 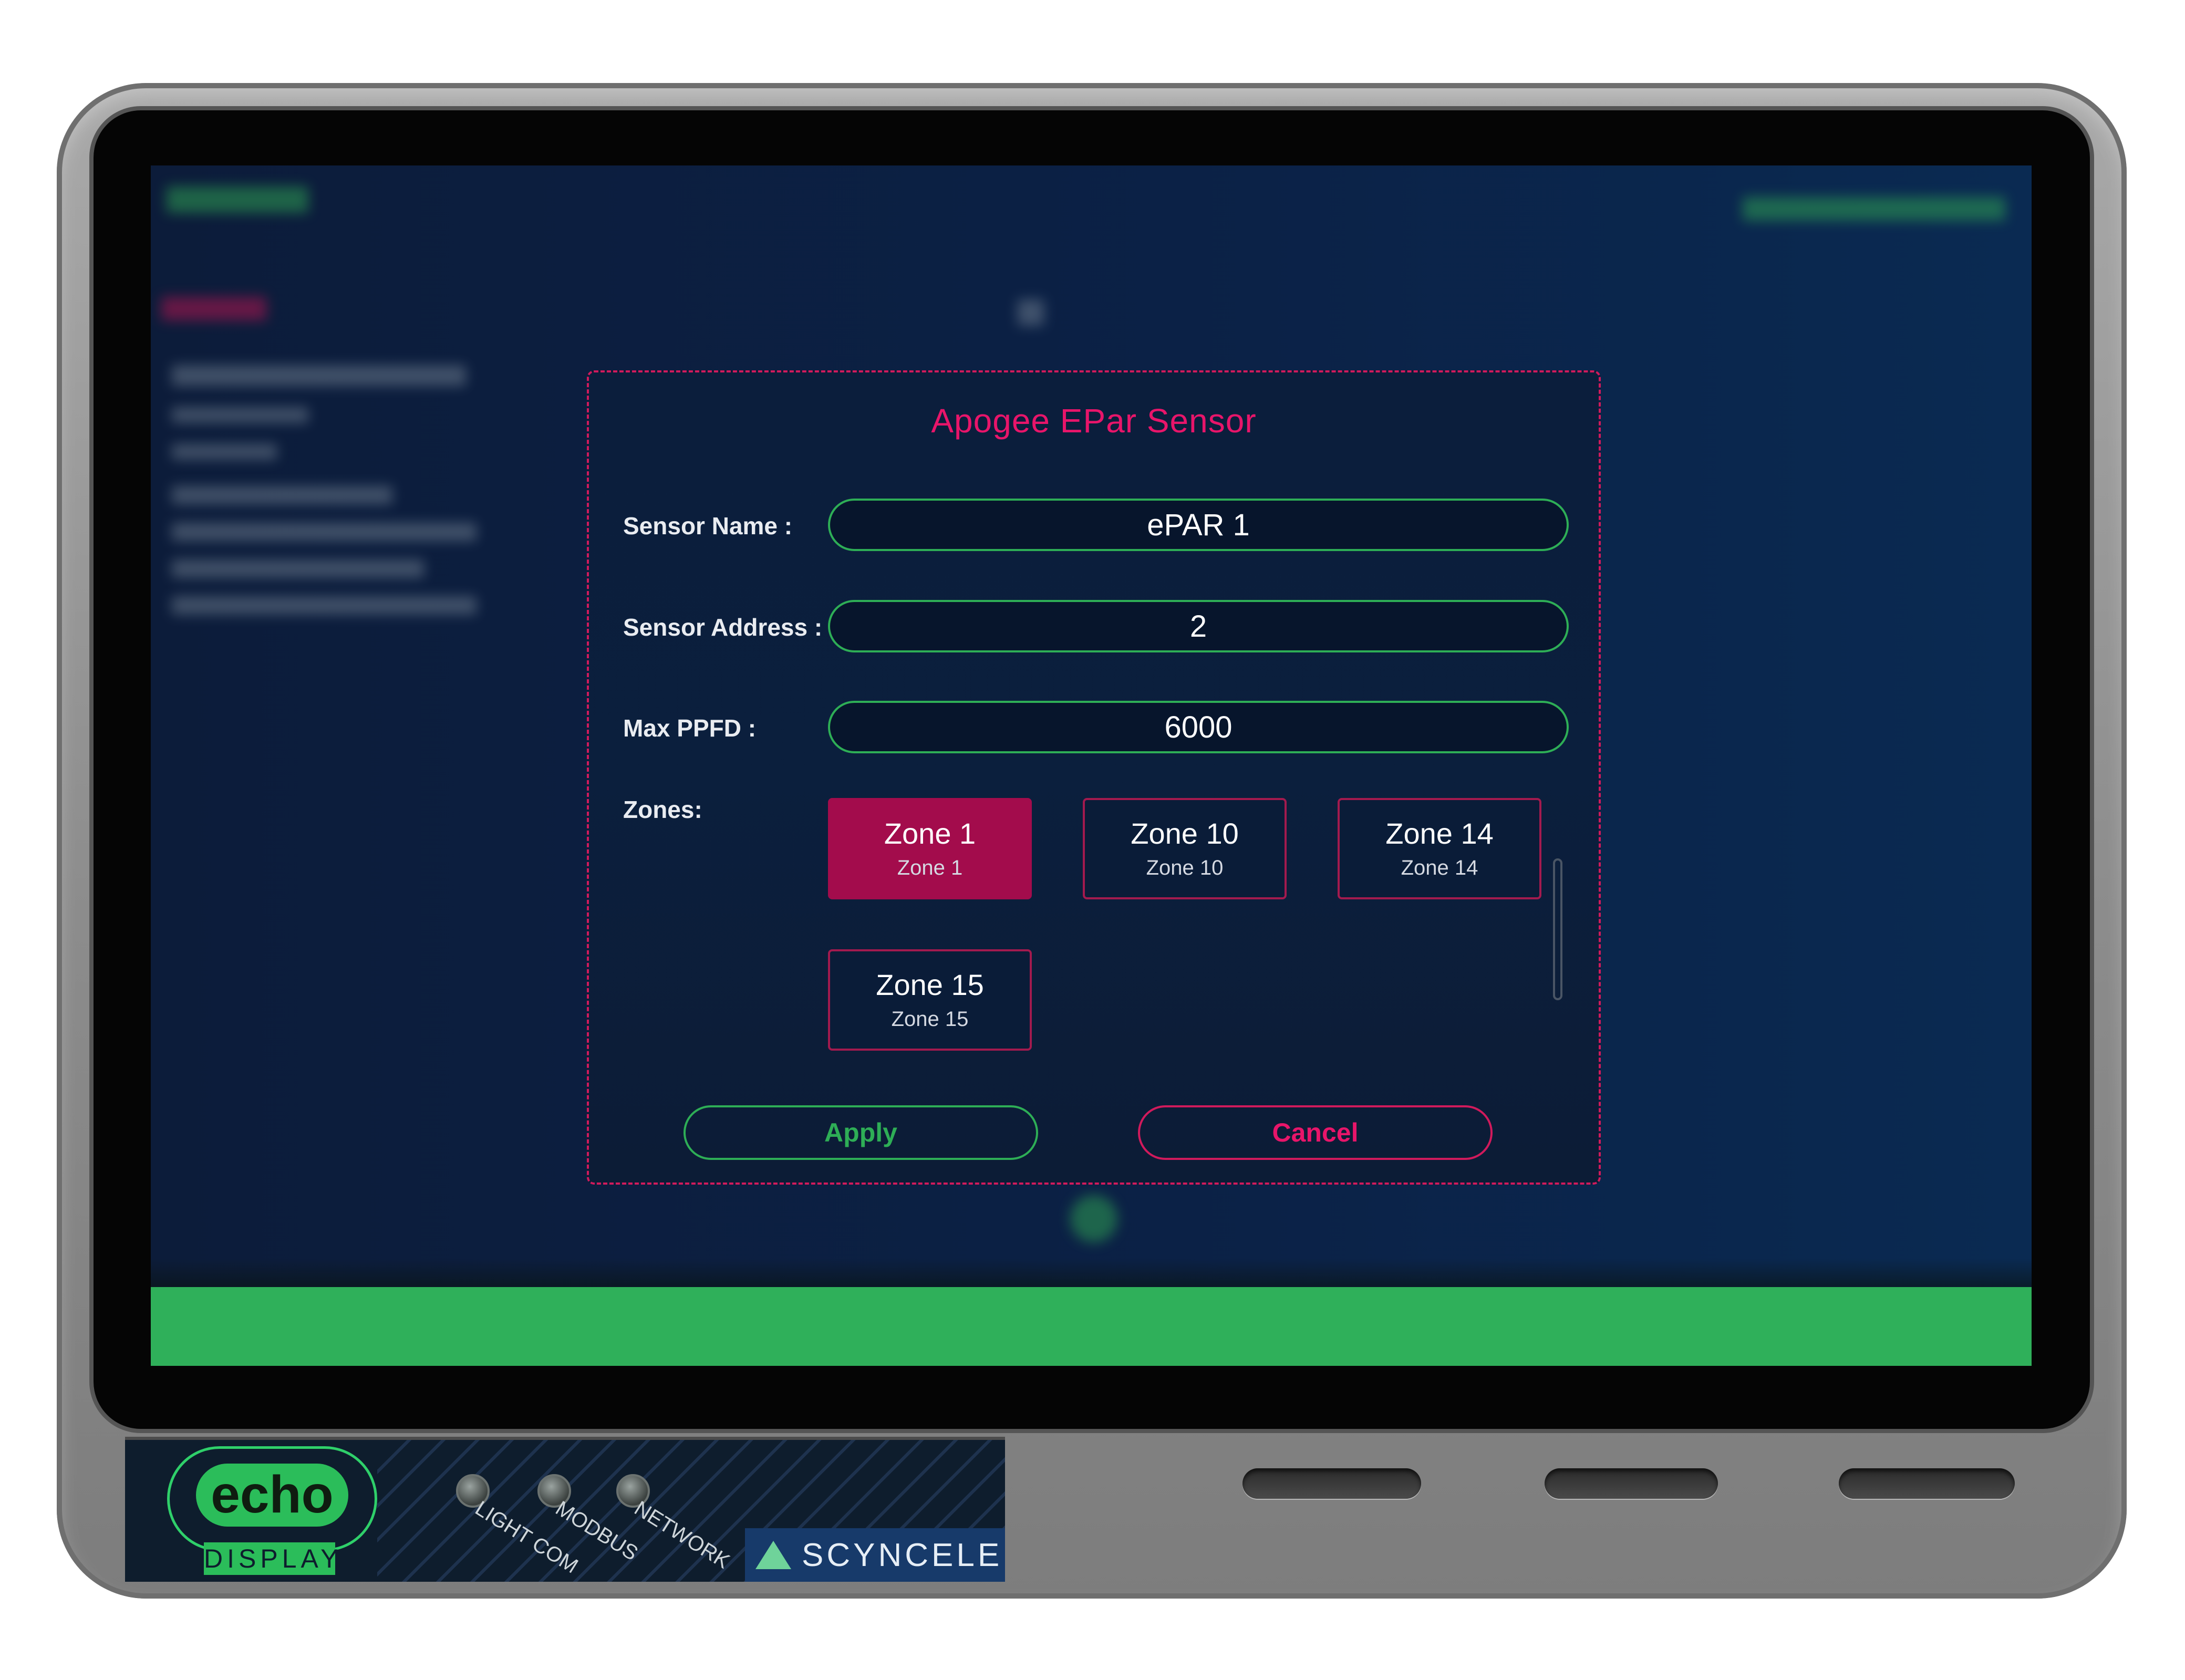 I want to click on zone-subtitle: Zone 10, so click(x=1185, y=867).